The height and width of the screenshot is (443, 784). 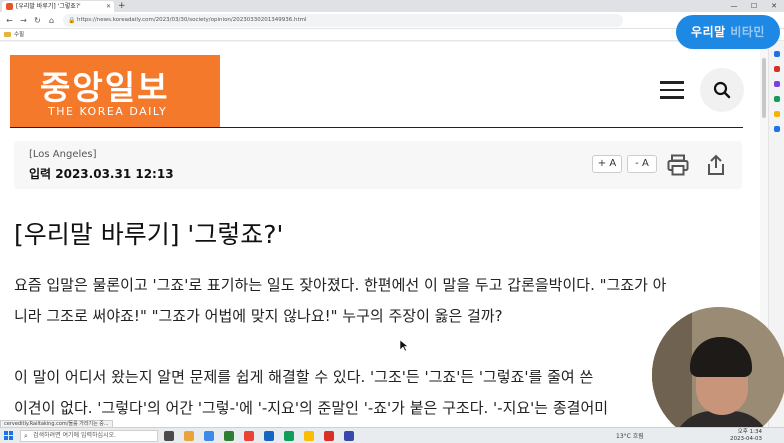 I want to click on forward-icon: →, so click(x=23, y=20).